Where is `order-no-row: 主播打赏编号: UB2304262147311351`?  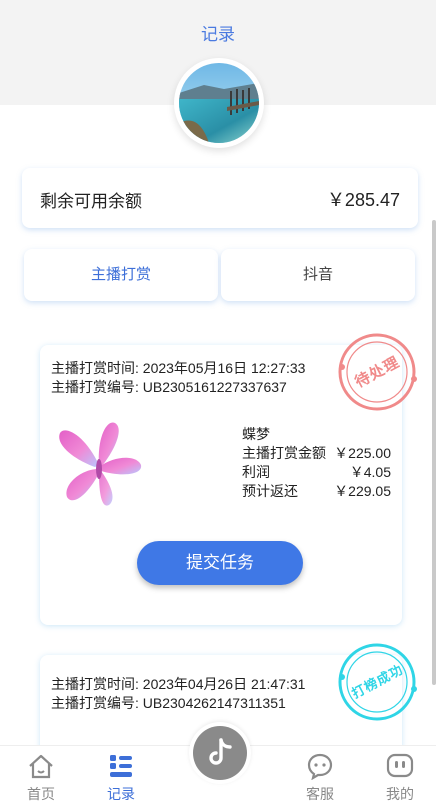 order-no-row: 主播打赏编号: UB2304262147311351 is located at coordinates (168, 703).